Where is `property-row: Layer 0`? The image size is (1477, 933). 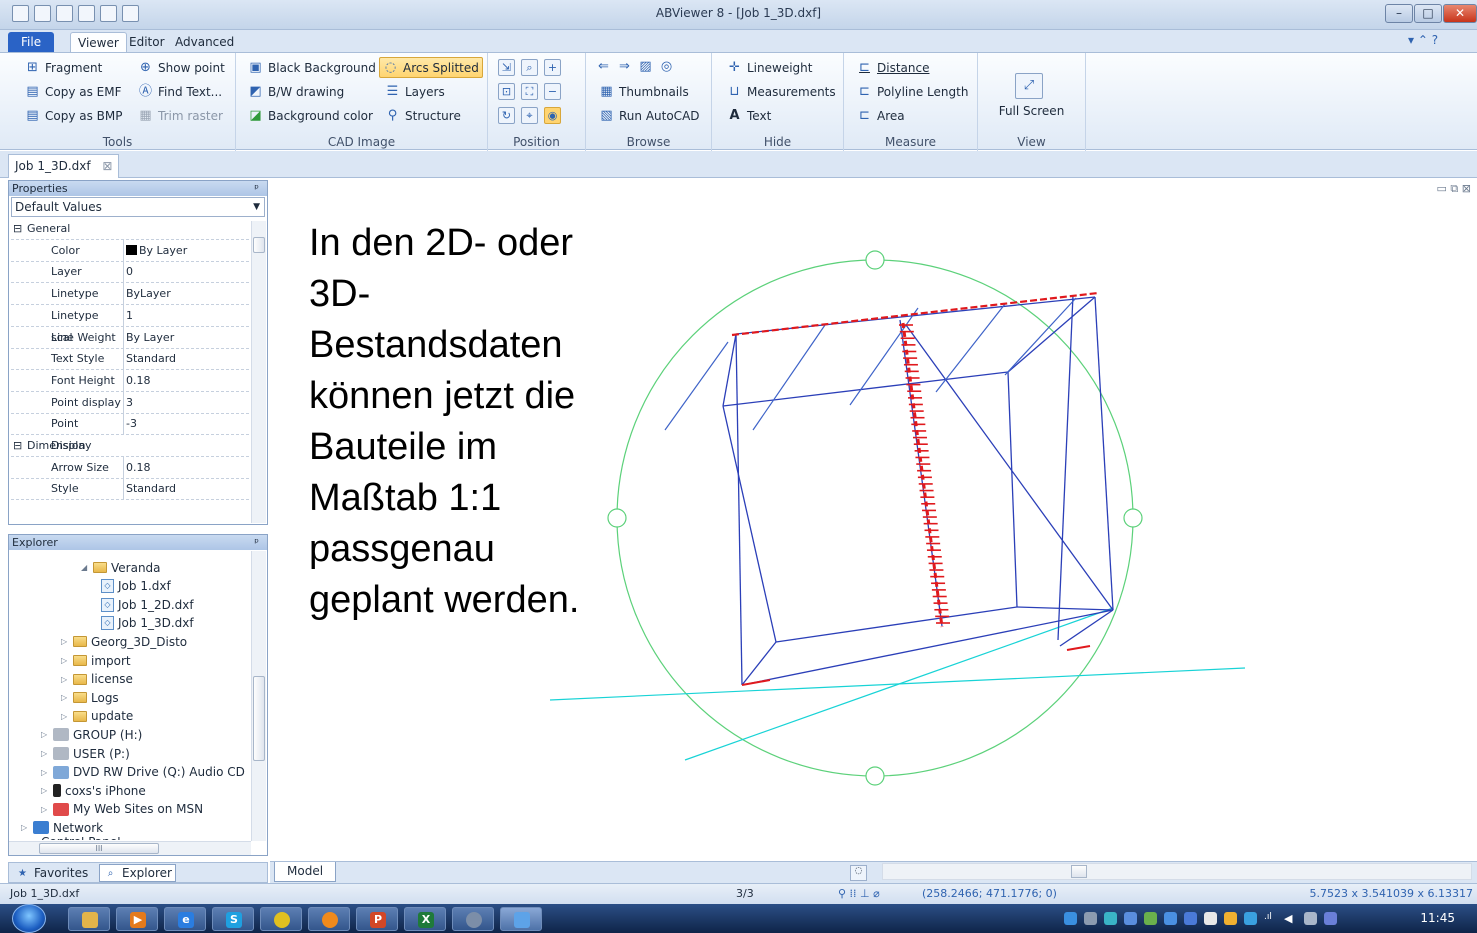
property-row: Layer 0 is located at coordinates (130, 272).